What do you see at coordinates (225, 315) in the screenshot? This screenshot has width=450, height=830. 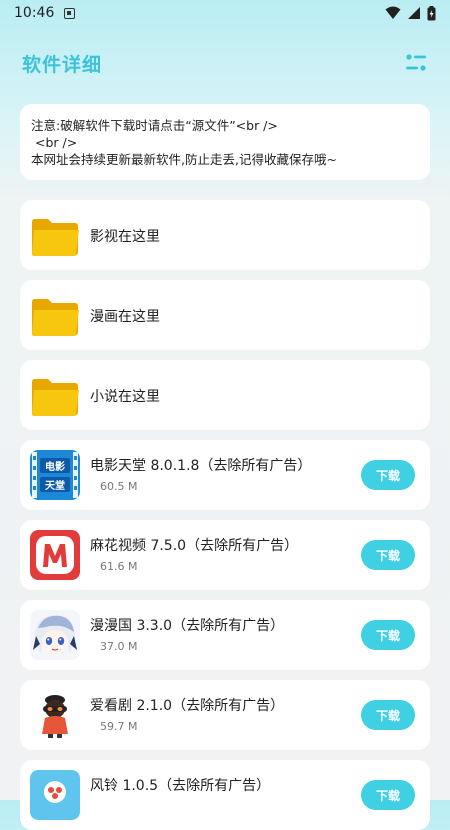 I see `folder-item: 漫画在这里` at bounding box center [225, 315].